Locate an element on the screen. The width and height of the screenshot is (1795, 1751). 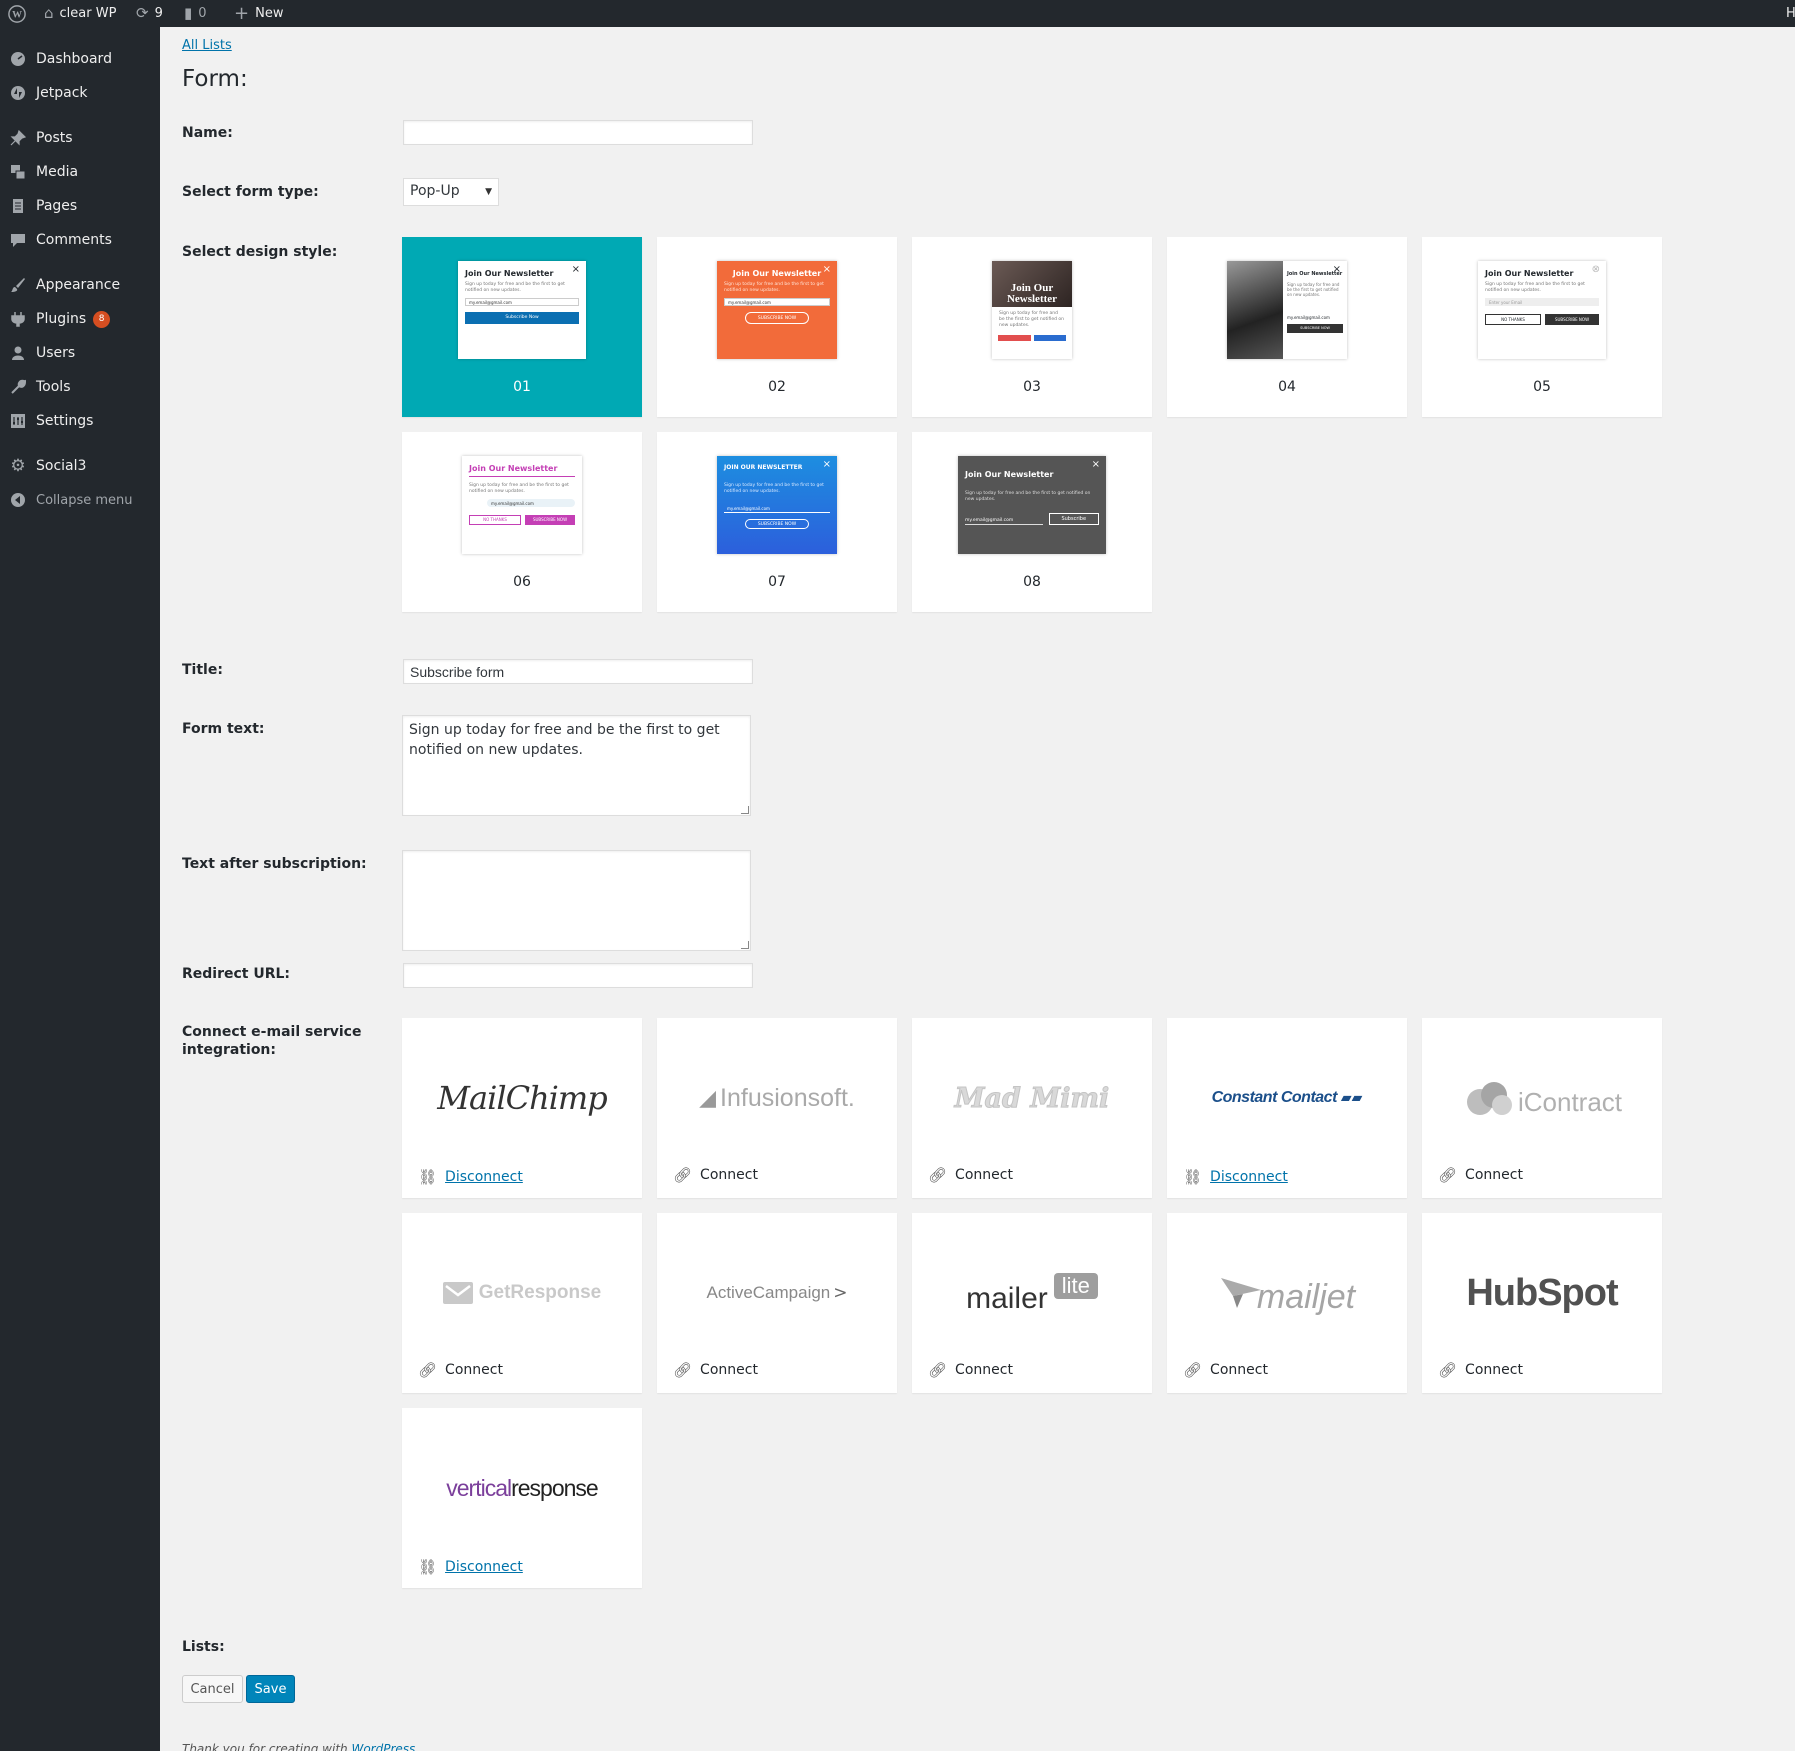
cloud-icon is located at coordinates (1489, 1098).